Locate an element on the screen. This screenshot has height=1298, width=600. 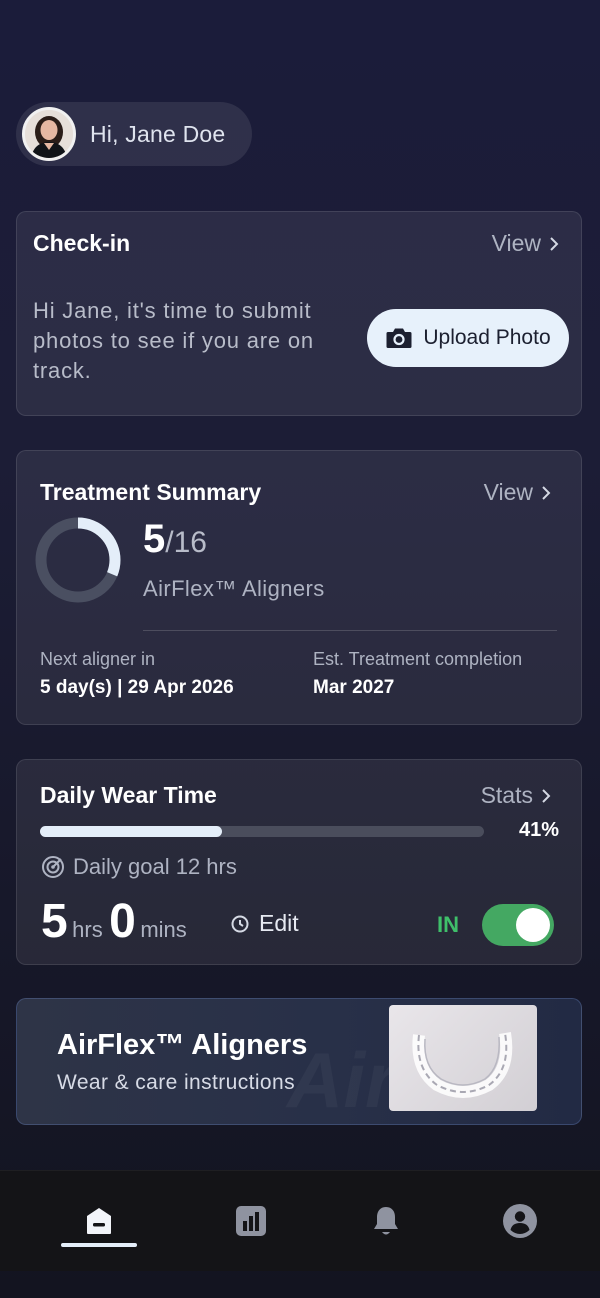
treatment-view-label: View is located at coordinates (508, 492).